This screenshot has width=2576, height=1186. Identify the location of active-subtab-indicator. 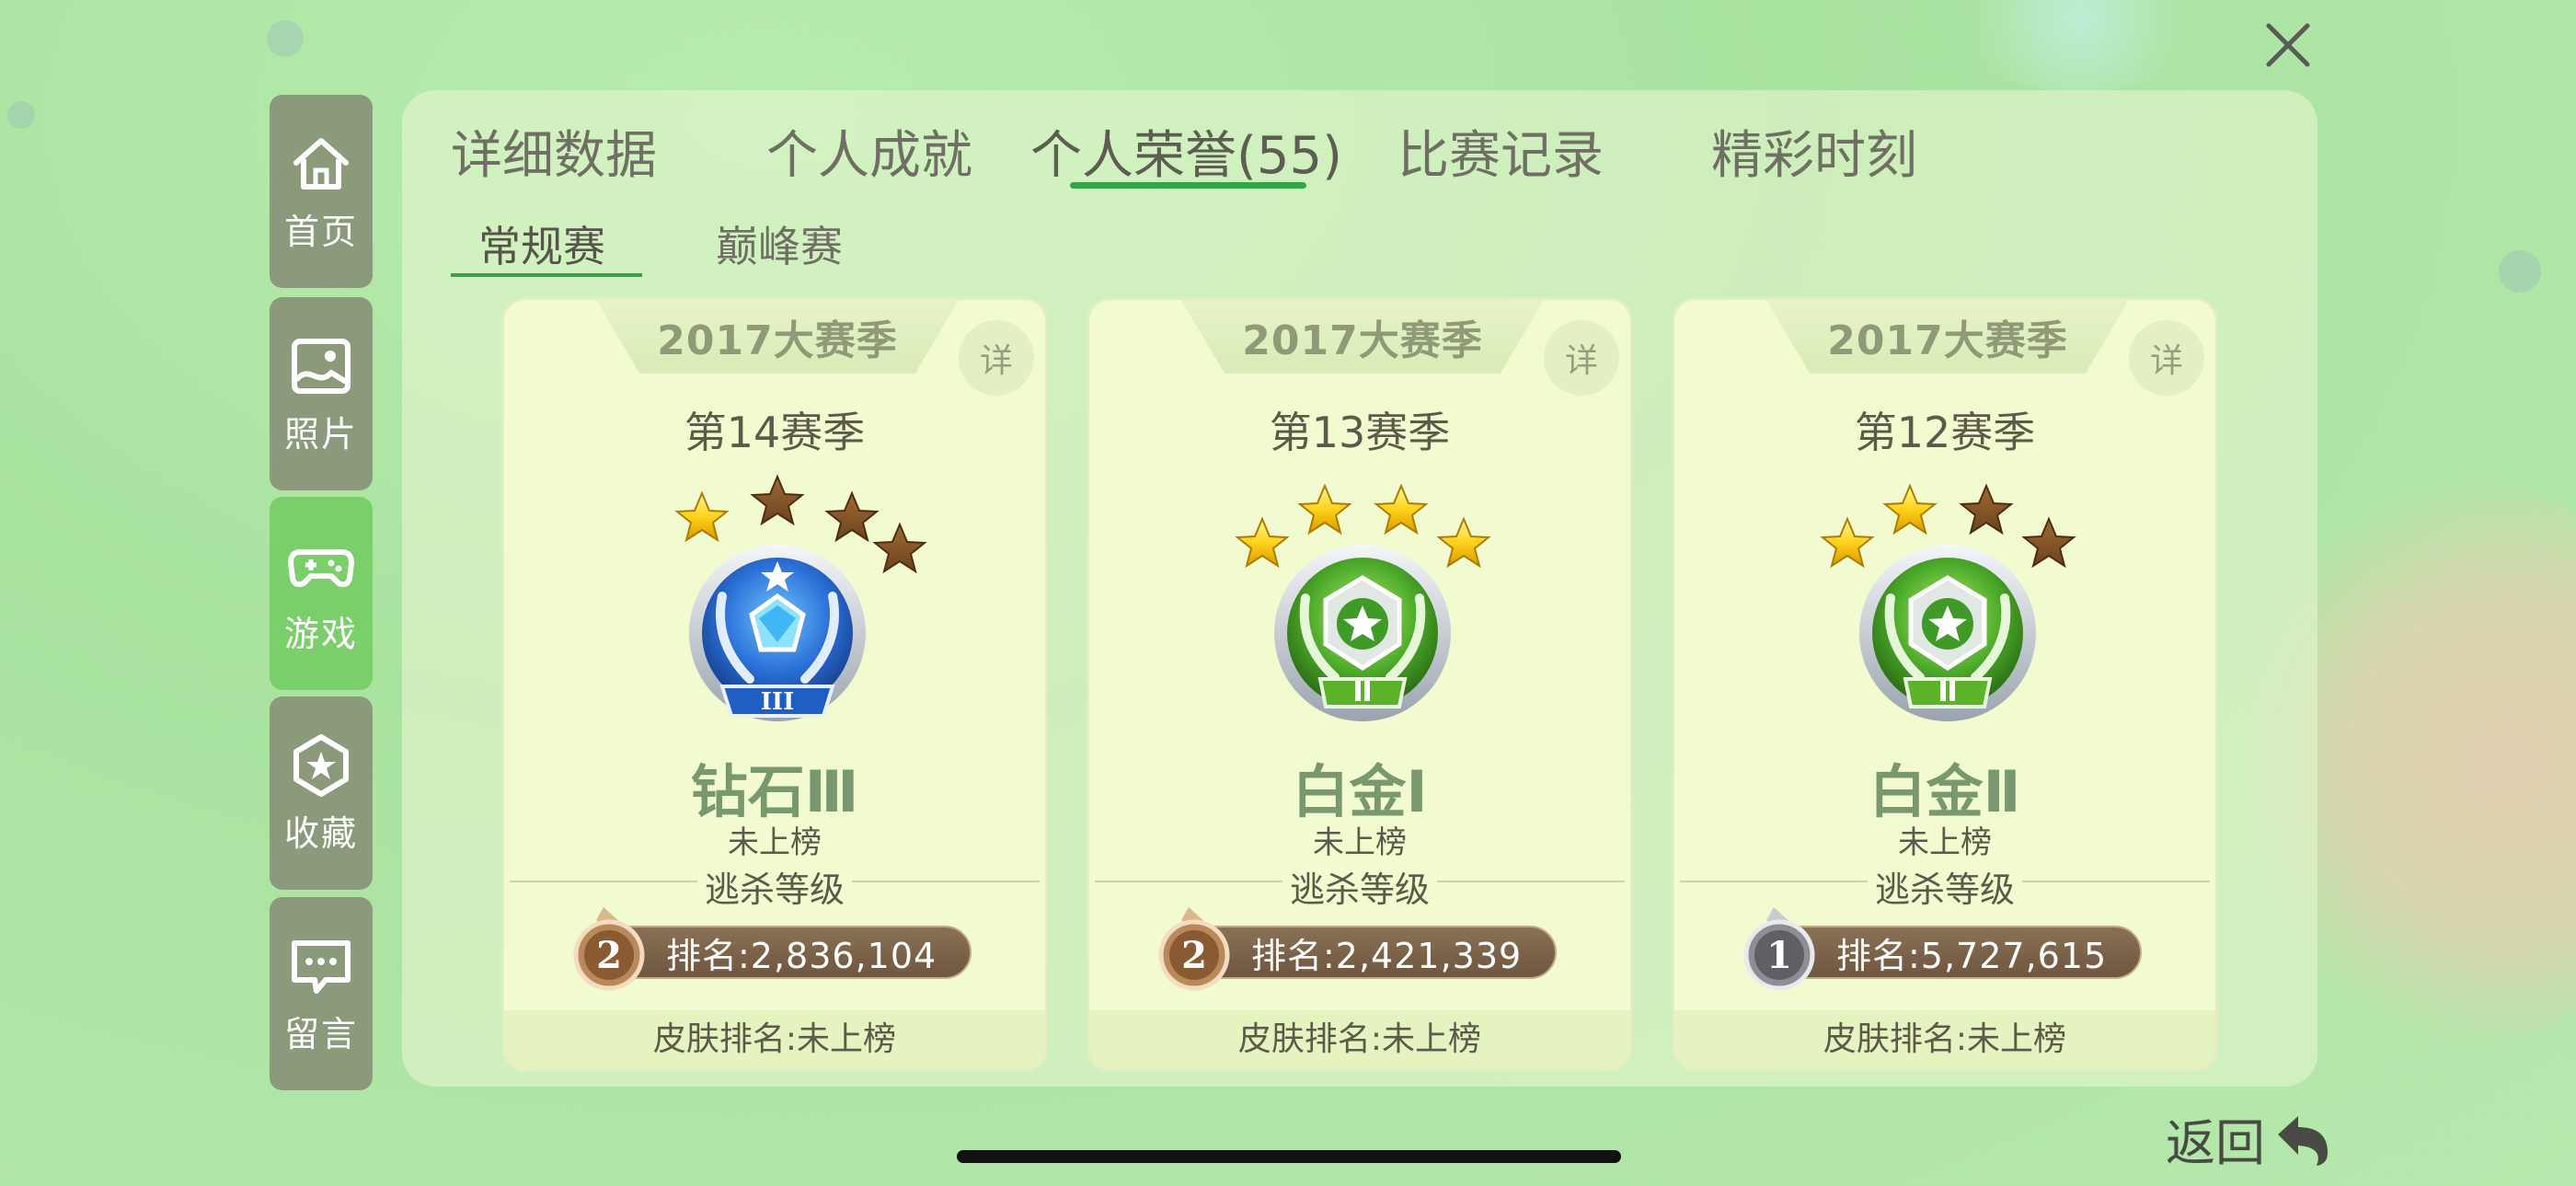
(546, 275).